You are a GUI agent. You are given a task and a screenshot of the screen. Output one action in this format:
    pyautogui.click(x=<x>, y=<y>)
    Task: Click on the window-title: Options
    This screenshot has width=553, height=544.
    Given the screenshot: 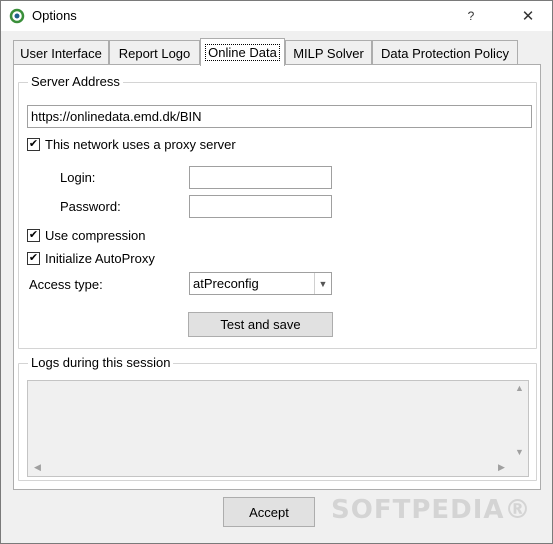 What is the action you would take?
    pyautogui.click(x=54, y=15)
    